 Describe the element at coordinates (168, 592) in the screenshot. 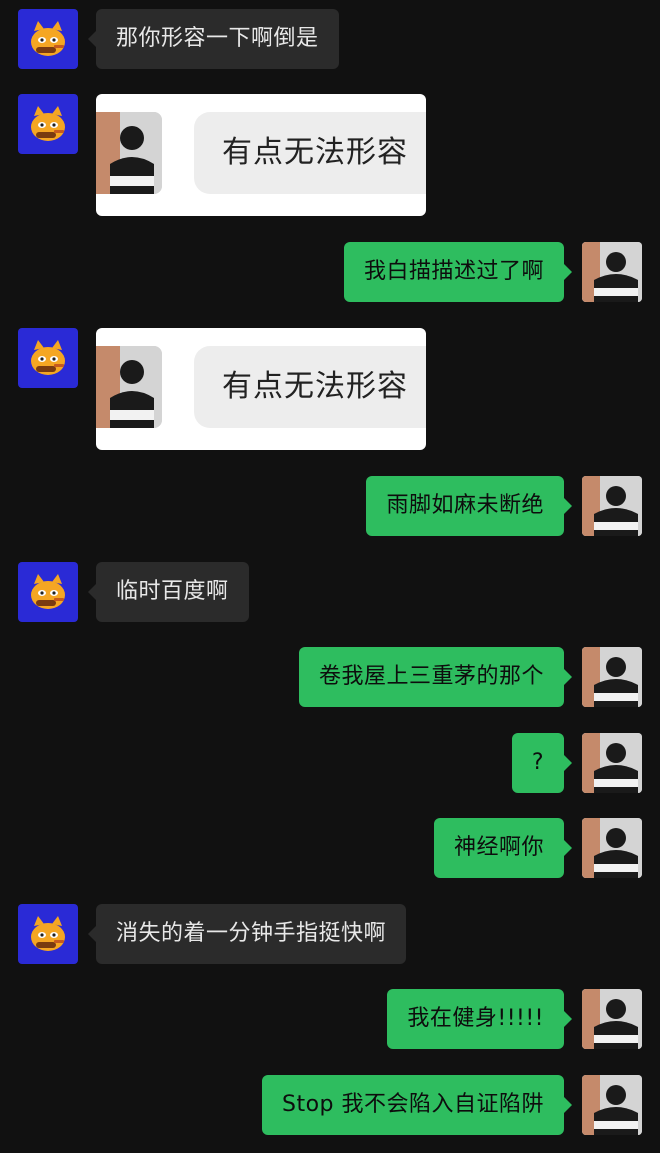

I see `message-bubble: 临时百度啊` at that location.